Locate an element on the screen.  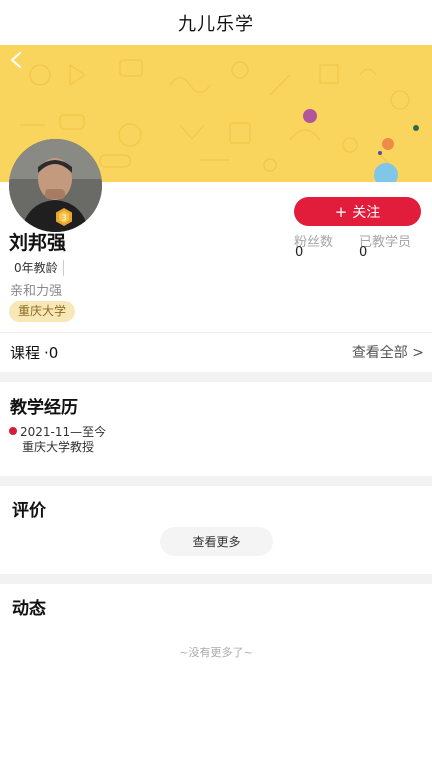
follow-button: + 关注 is located at coordinates (357, 211).